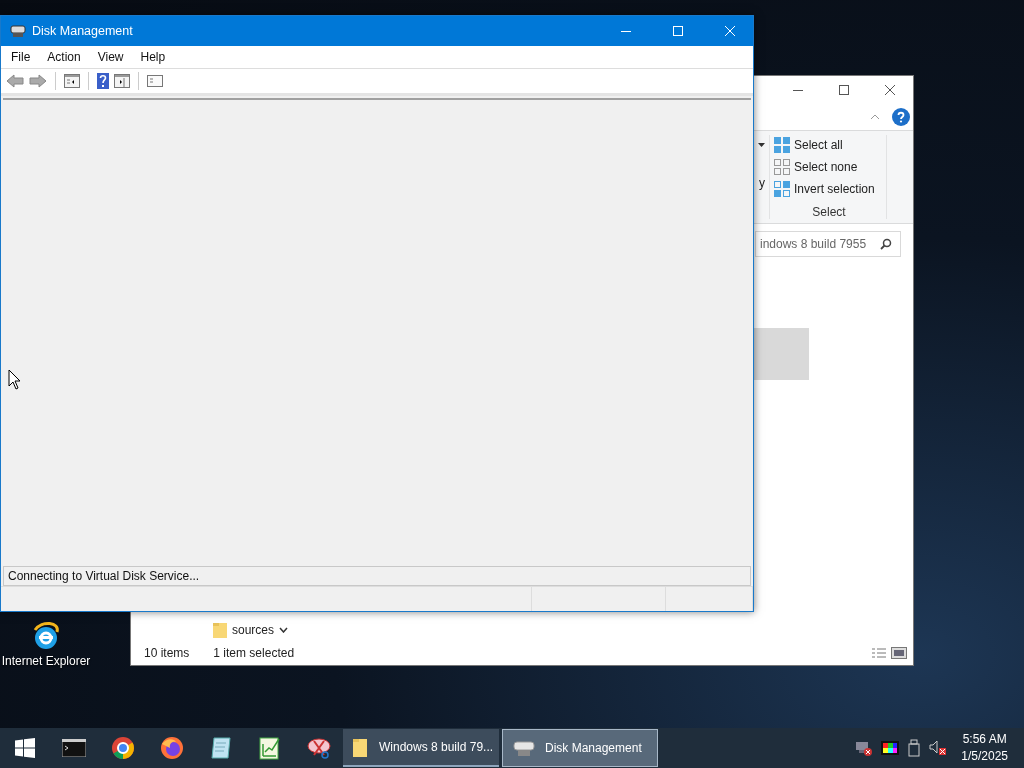 Image resolution: width=1024 pixels, height=768 pixels. I want to click on firefox-icon, so click(171, 748).